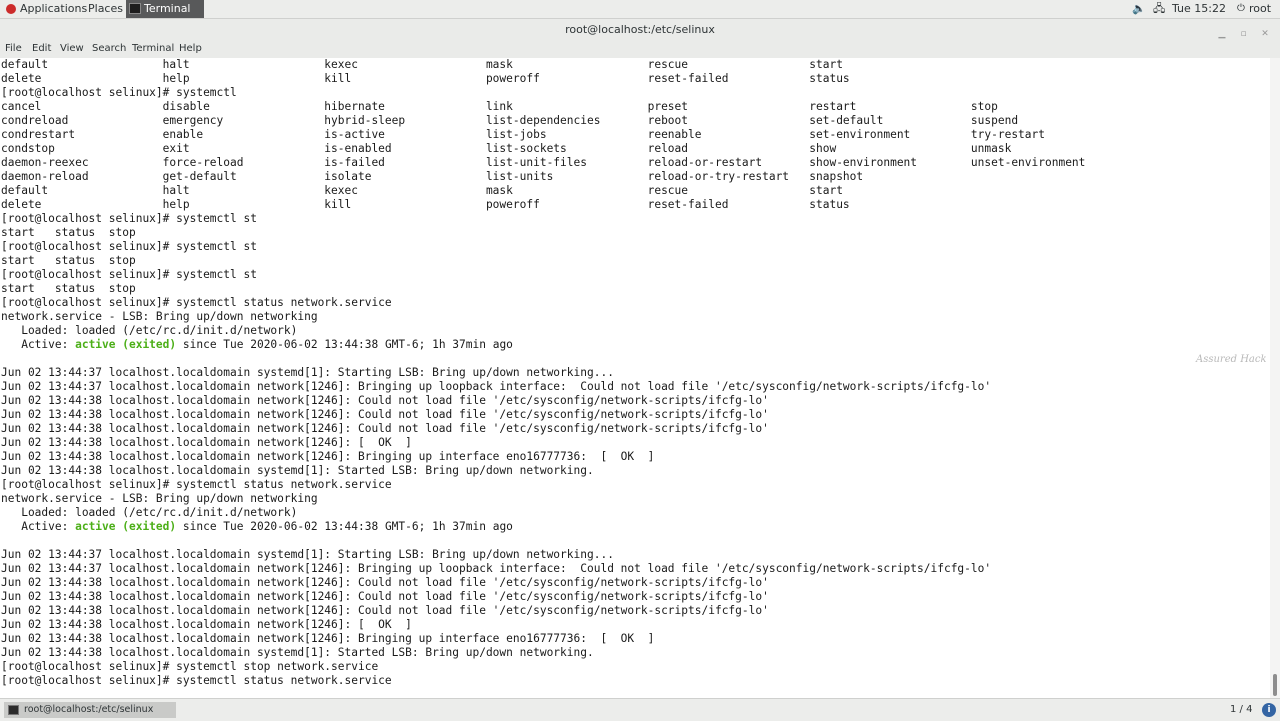 The height and width of the screenshot is (721, 1280). Describe the element at coordinates (1231, 359) in the screenshot. I see `watermark: Assured Hack` at that location.